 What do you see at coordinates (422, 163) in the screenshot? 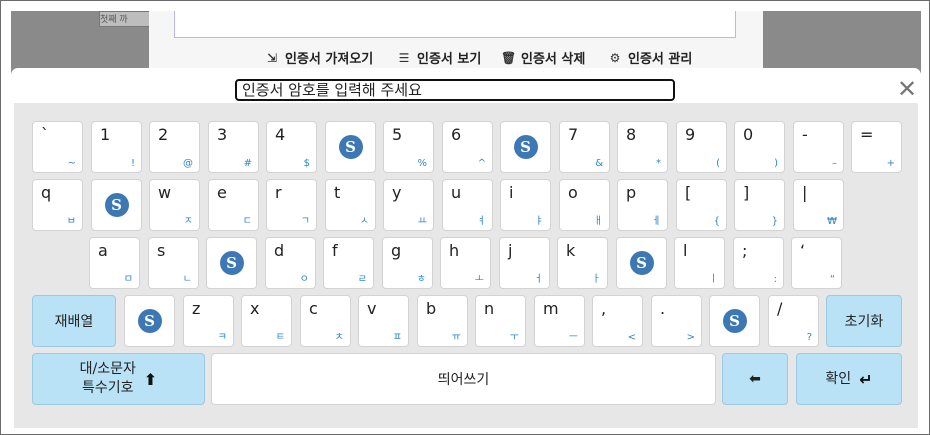
I see `key-sub-label: %` at bounding box center [422, 163].